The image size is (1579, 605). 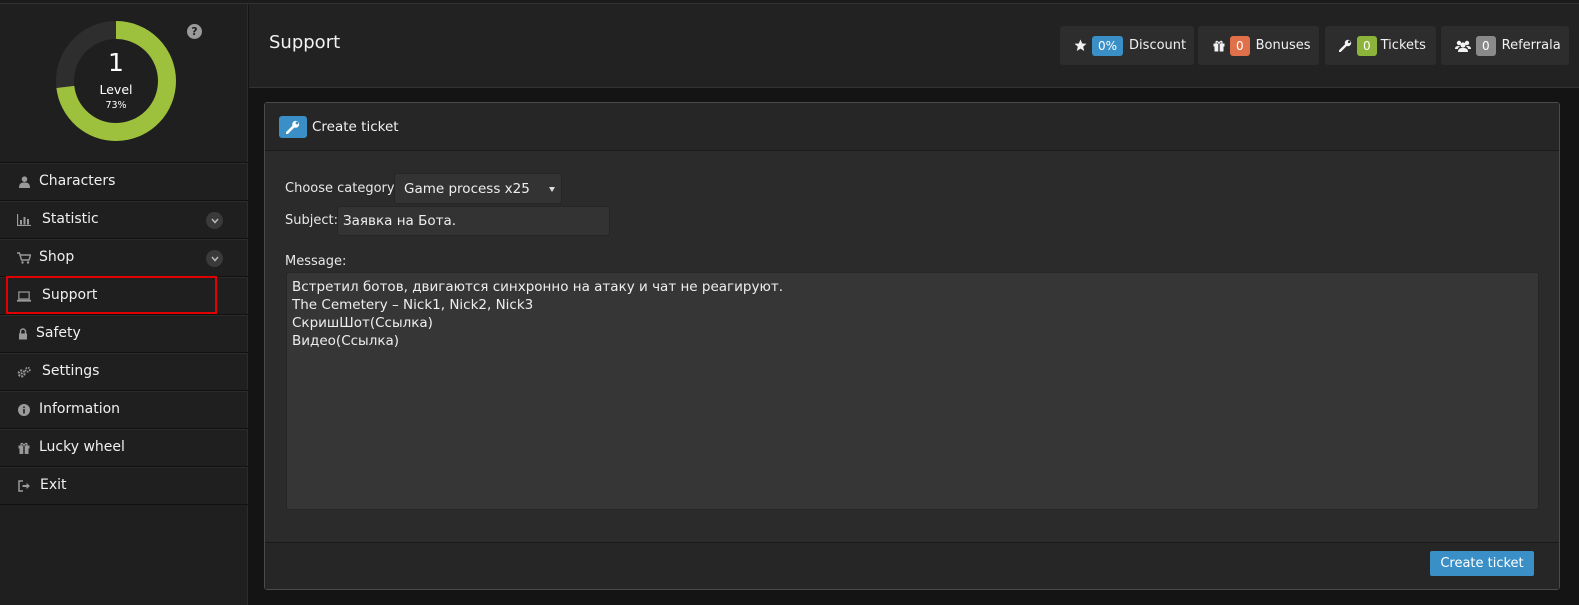 I want to click on sidebar-item-shop: Shop, so click(x=124, y=258).